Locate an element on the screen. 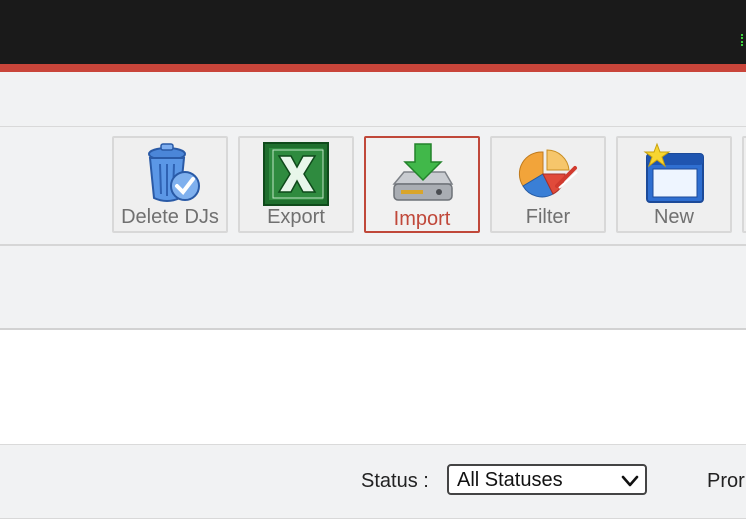 This screenshot has width=746, height=520. delete-djs-label: Delete DJs is located at coordinates (170, 217).